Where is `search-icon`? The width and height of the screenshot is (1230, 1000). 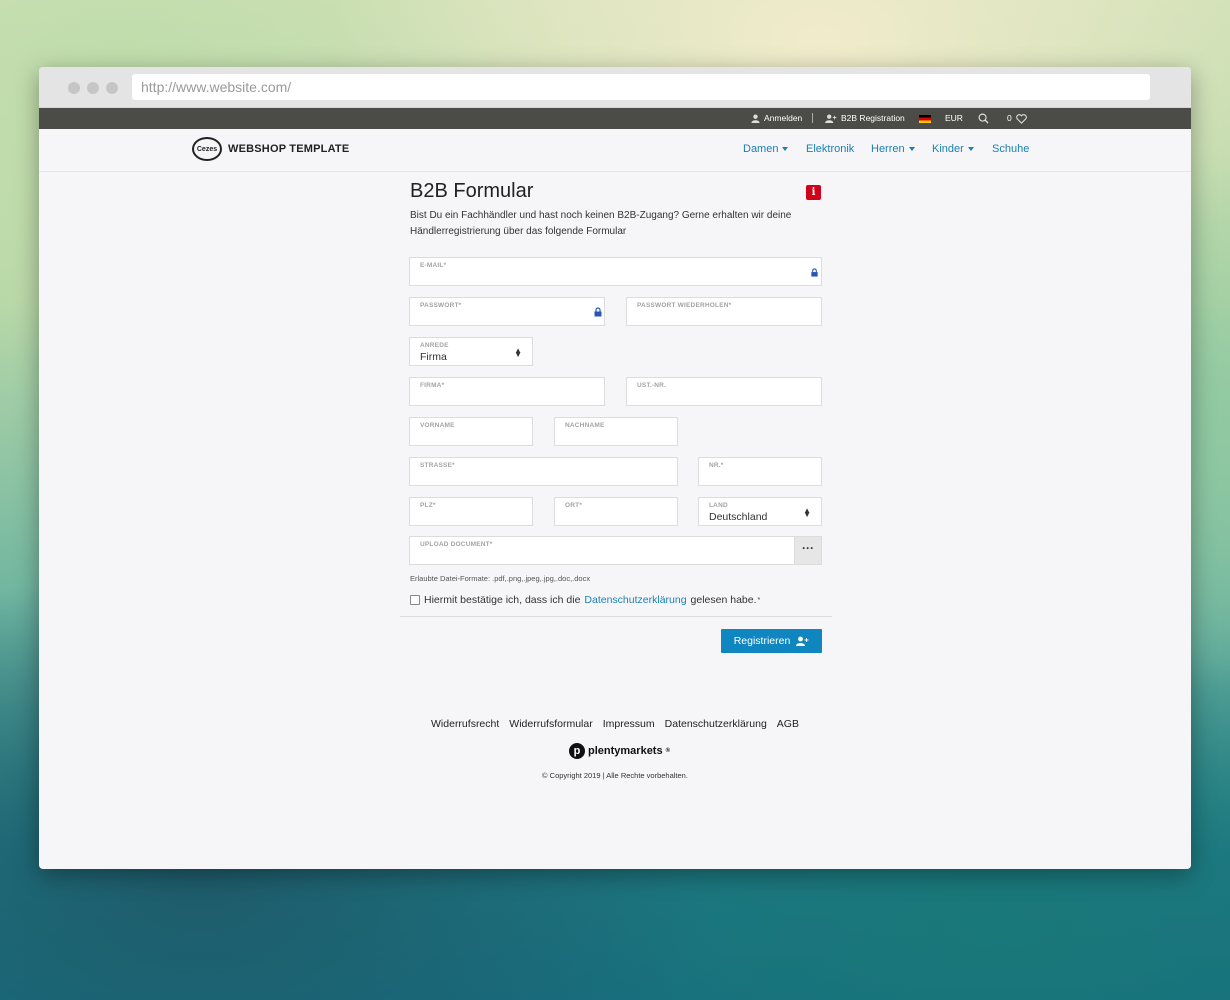 search-icon is located at coordinates (983, 118).